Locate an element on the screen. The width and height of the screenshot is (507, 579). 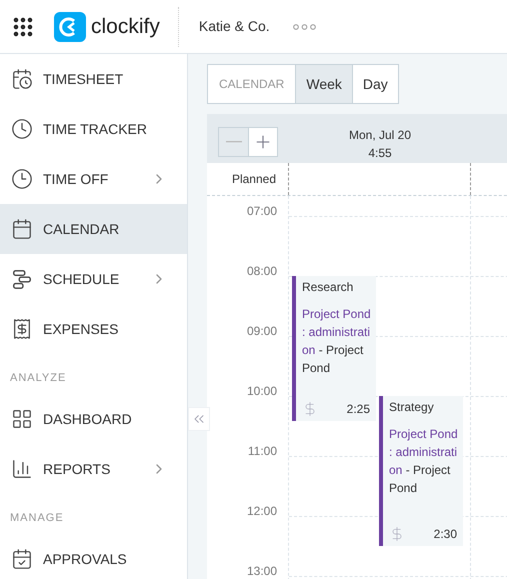
hour-label: 07:00 is located at coordinates (261, 212).